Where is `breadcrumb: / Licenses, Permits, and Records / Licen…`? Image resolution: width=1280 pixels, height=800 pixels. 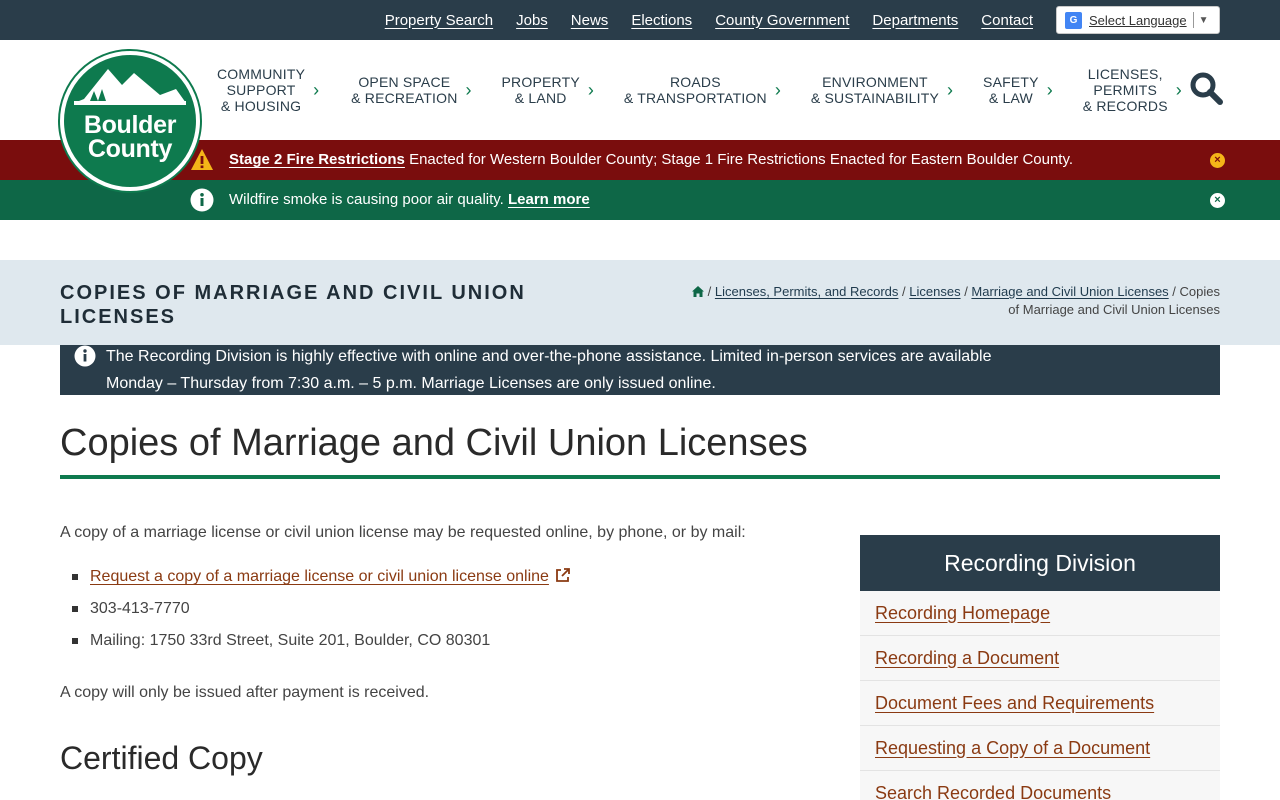
breadcrumb: / Licenses, Permits, and Records / Licen… is located at coordinates (950, 301).